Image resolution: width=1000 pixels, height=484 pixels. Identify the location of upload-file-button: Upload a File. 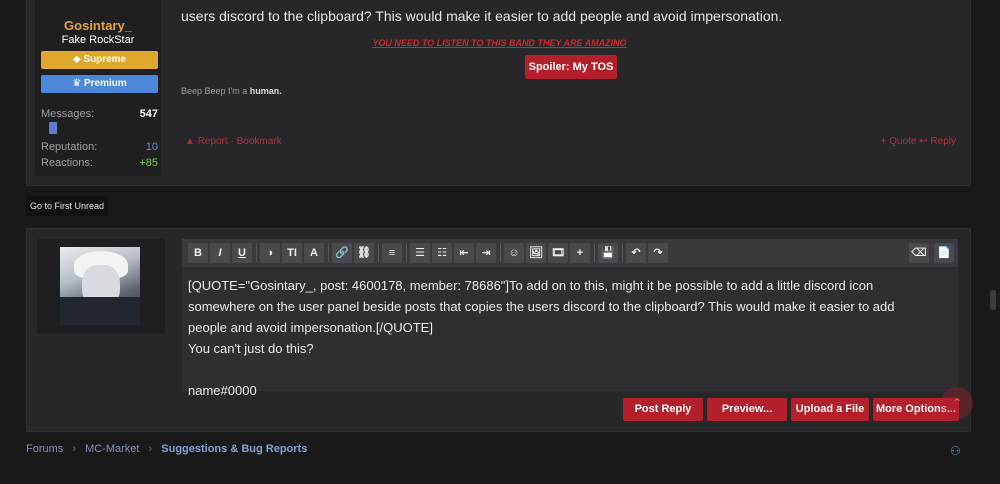
(830, 409).